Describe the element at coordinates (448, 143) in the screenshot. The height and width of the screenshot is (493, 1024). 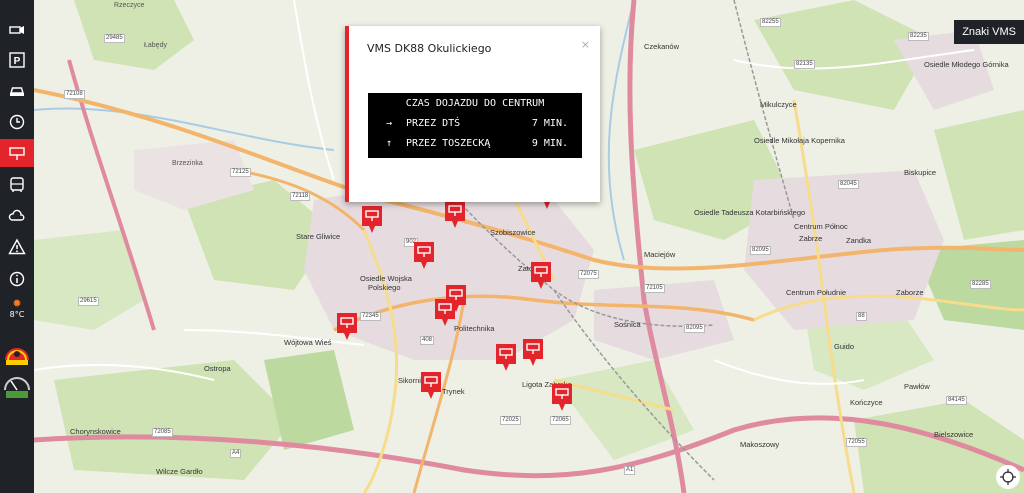
I see `vms-route: PRZEZ TOSZECKĄ` at that location.